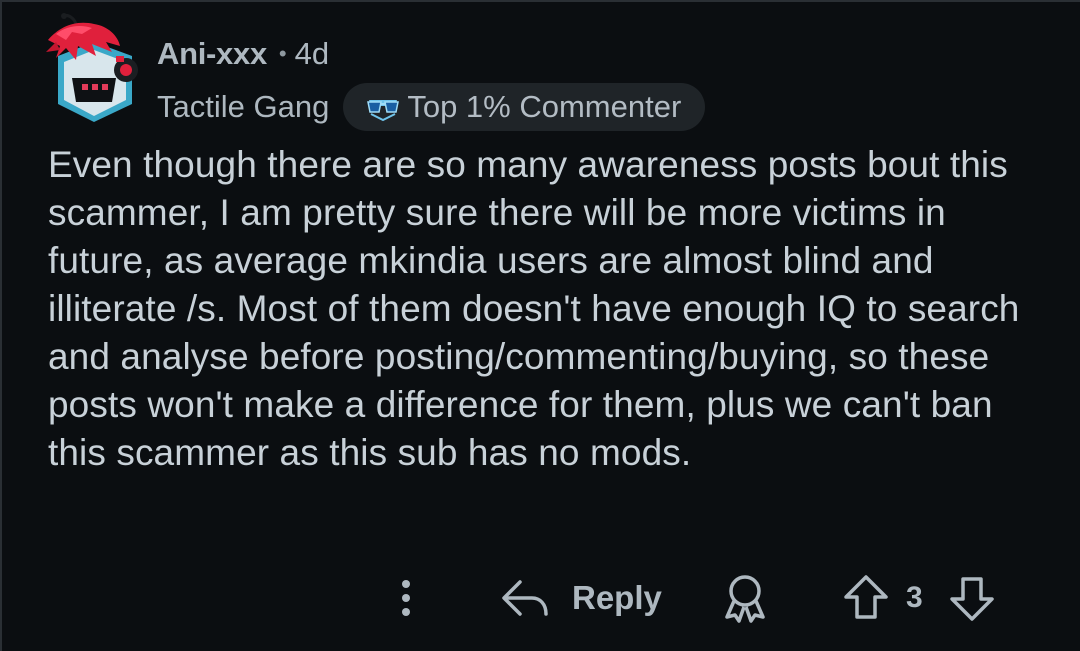 This screenshot has width=1080, height=651. What do you see at coordinates (525, 598) in the screenshot?
I see `reply-arrow-icon` at bounding box center [525, 598].